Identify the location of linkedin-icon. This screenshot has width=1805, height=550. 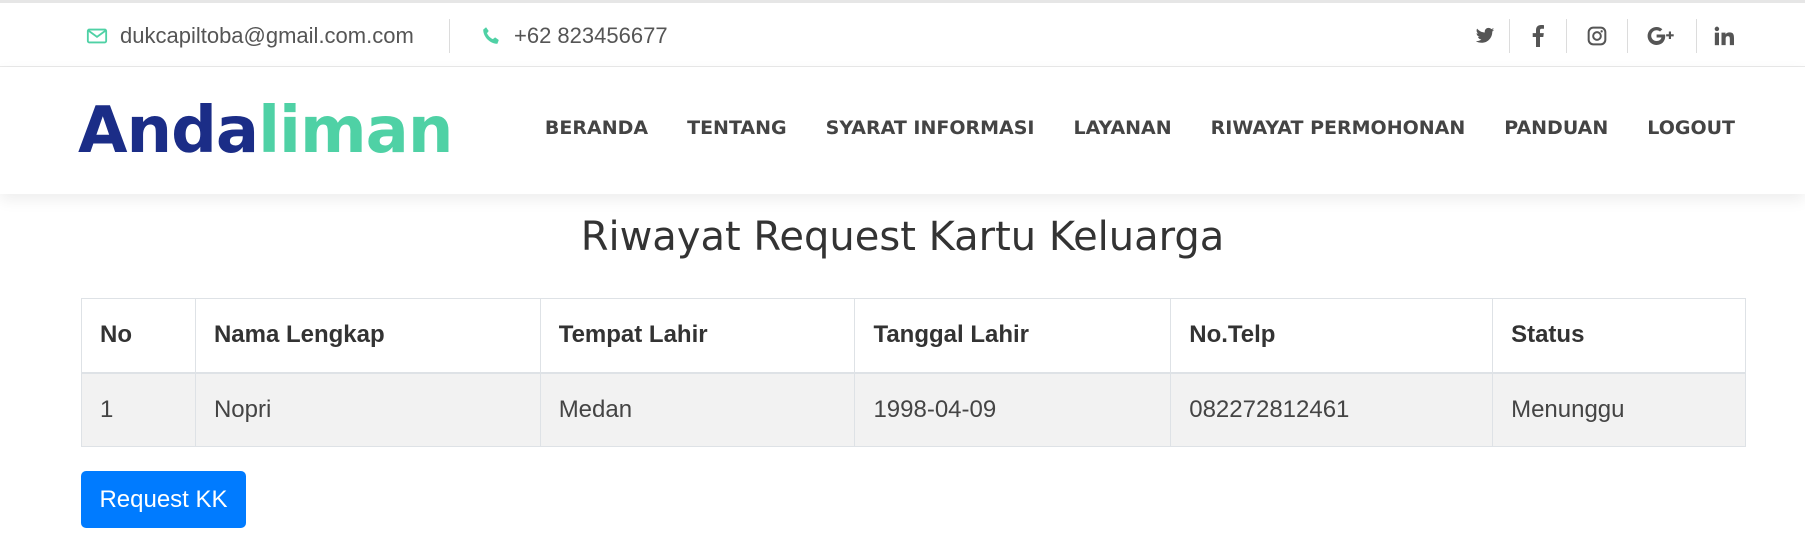
(1724, 36).